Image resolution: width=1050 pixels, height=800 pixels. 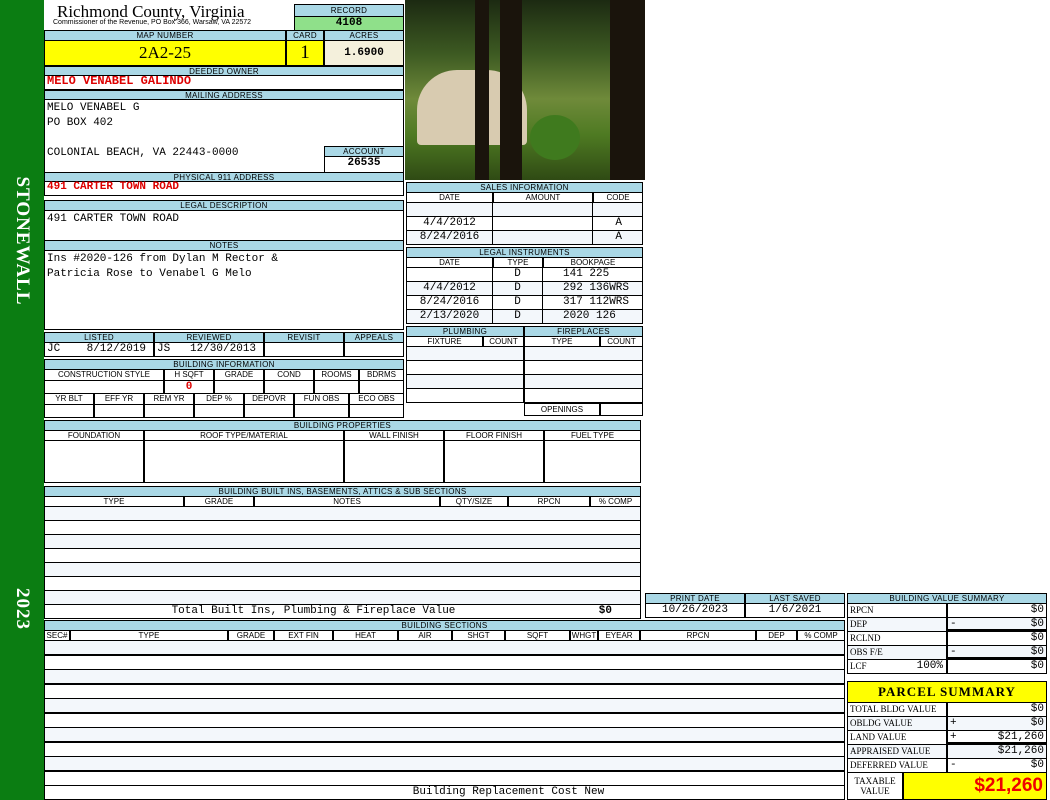 I want to click on lcf-percent: 100%, so click(x=929, y=666).